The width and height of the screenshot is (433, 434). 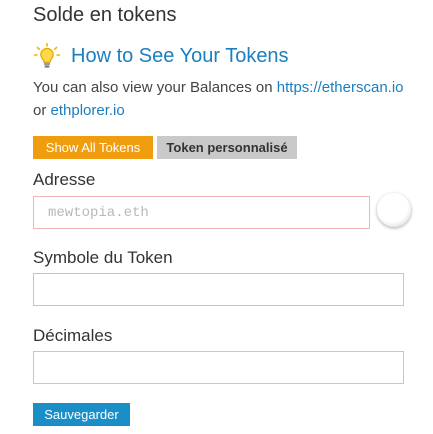 What do you see at coordinates (88, 110) in the screenshot?
I see `ethplorer-link: ethplorer.io` at bounding box center [88, 110].